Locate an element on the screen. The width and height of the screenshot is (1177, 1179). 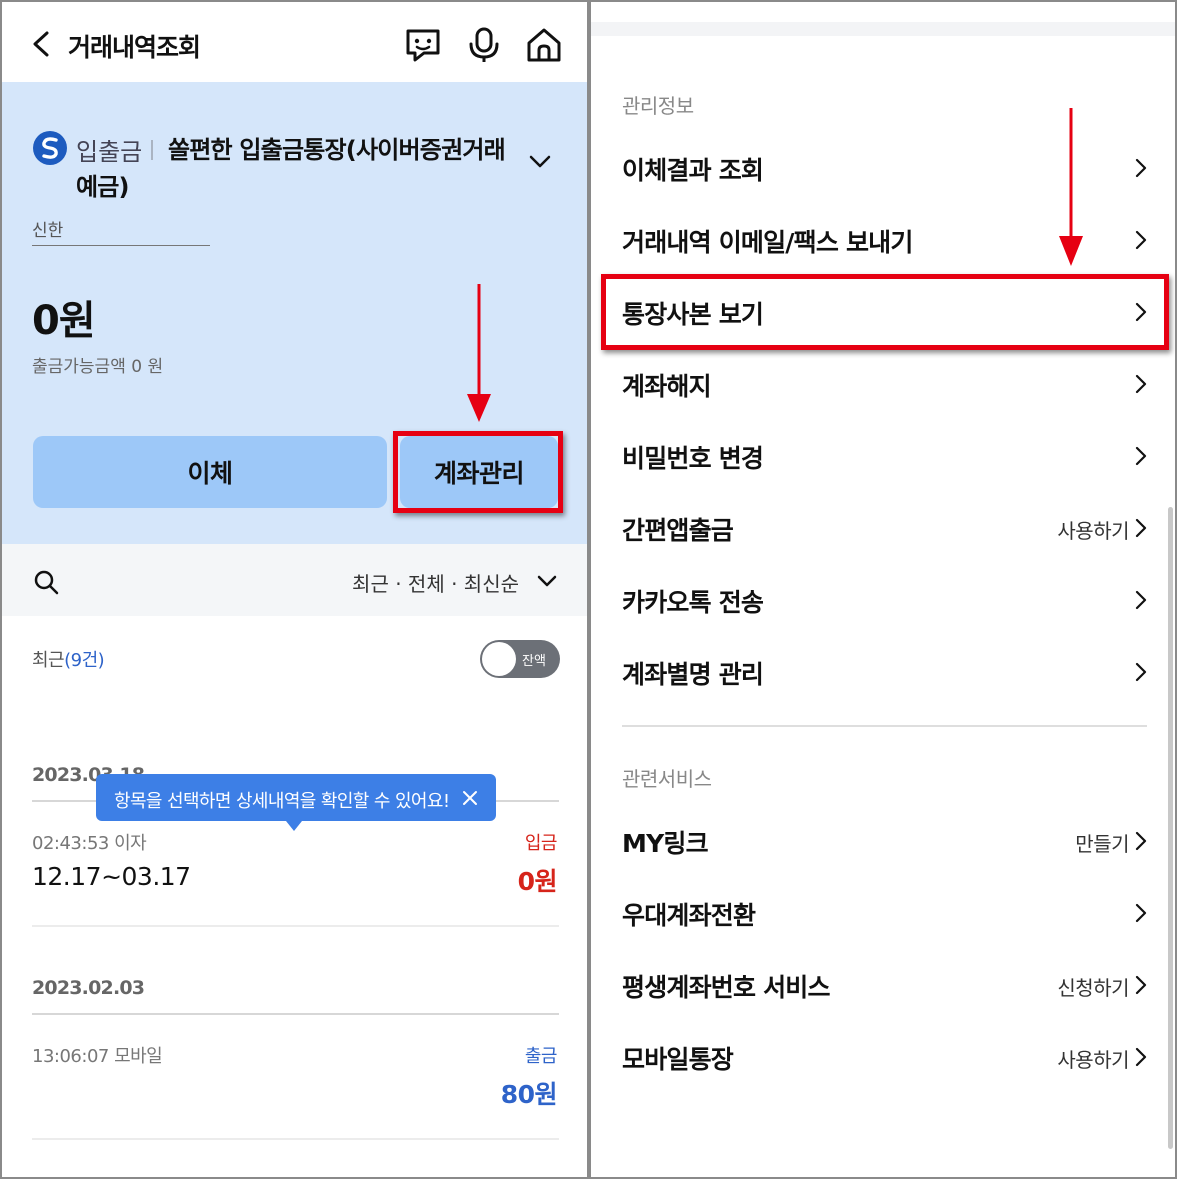
menu-label: 우대계좌전환 is located at coordinates (689, 915).